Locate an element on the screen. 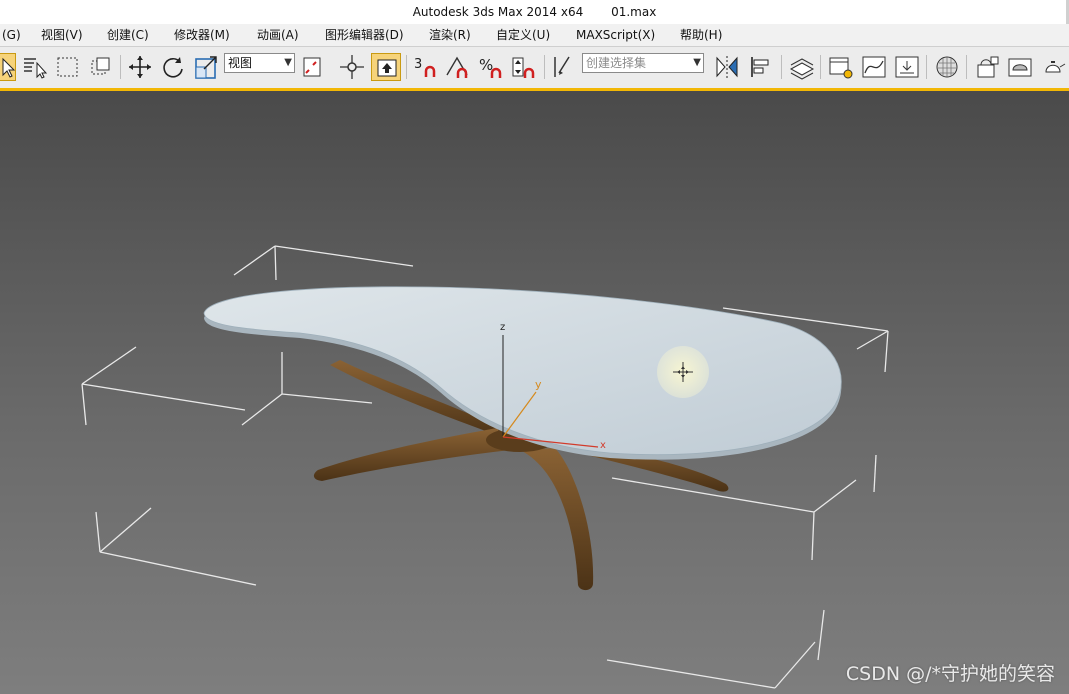 The image size is (1069, 694). csdn-watermark: CSDN @/*守护她的笑容 is located at coordinates (950, 674).